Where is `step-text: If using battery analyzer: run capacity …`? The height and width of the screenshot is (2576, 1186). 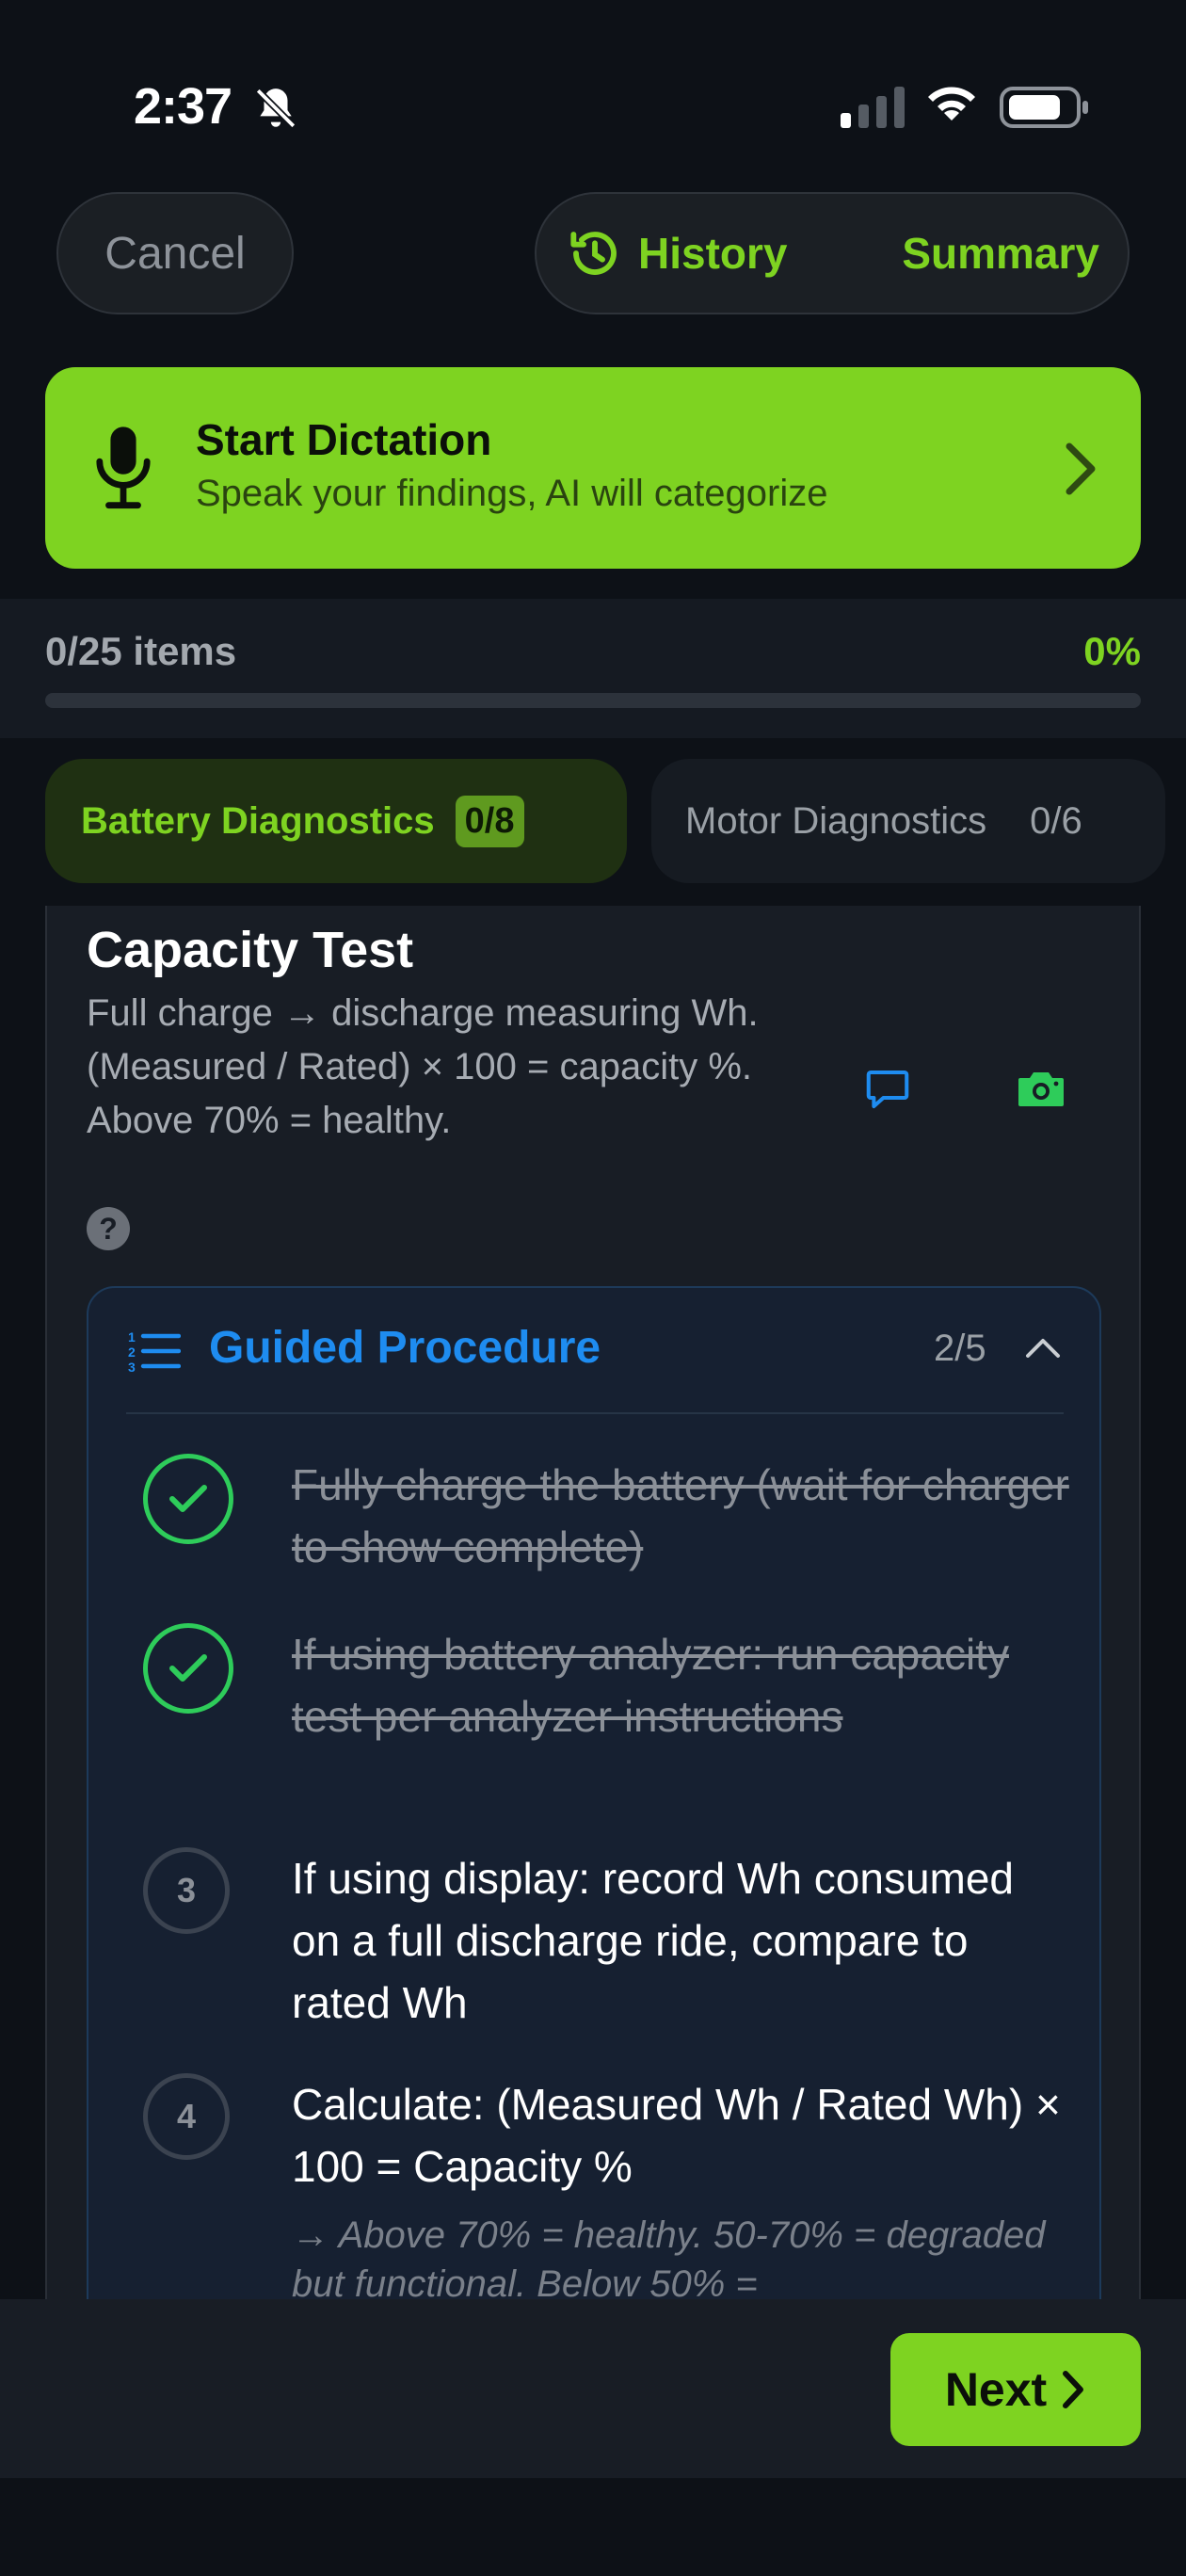 step-text: If using battery analyzer: run capacity … is located at coordinates (650, 1685).